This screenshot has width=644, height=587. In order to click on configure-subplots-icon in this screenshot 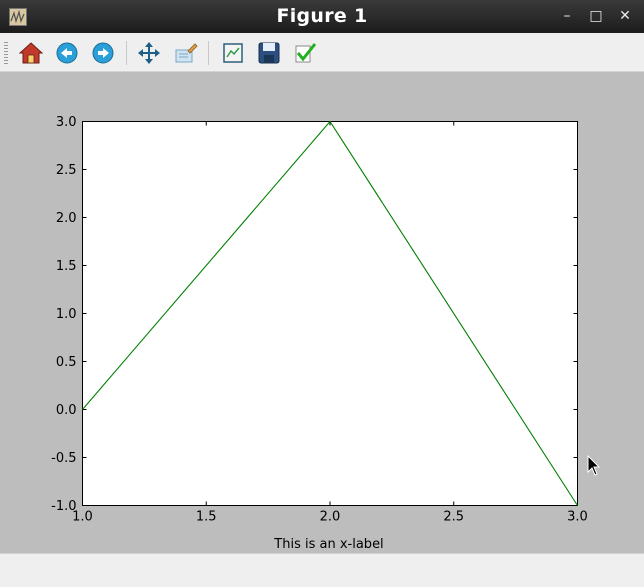, I will do `click(233, 53)`.